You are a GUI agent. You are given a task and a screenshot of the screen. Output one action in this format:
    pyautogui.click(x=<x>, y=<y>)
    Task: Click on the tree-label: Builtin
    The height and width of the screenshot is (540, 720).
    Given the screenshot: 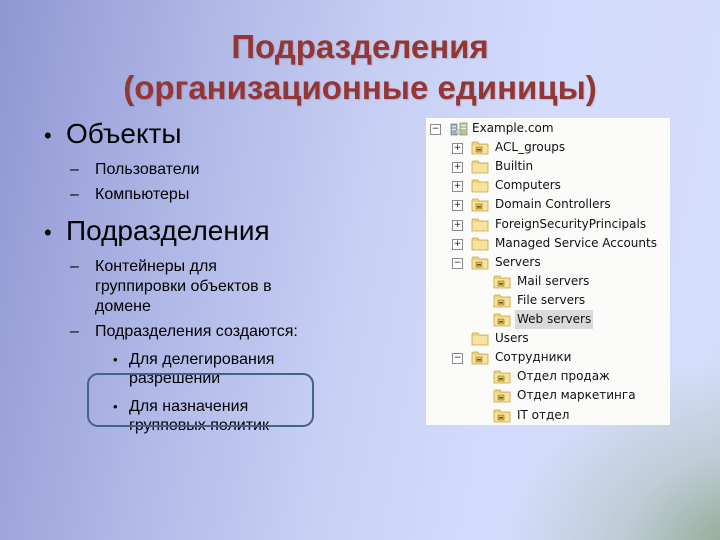 What is the action you would take?
    pyautogui.click(x=514, y=166)
    